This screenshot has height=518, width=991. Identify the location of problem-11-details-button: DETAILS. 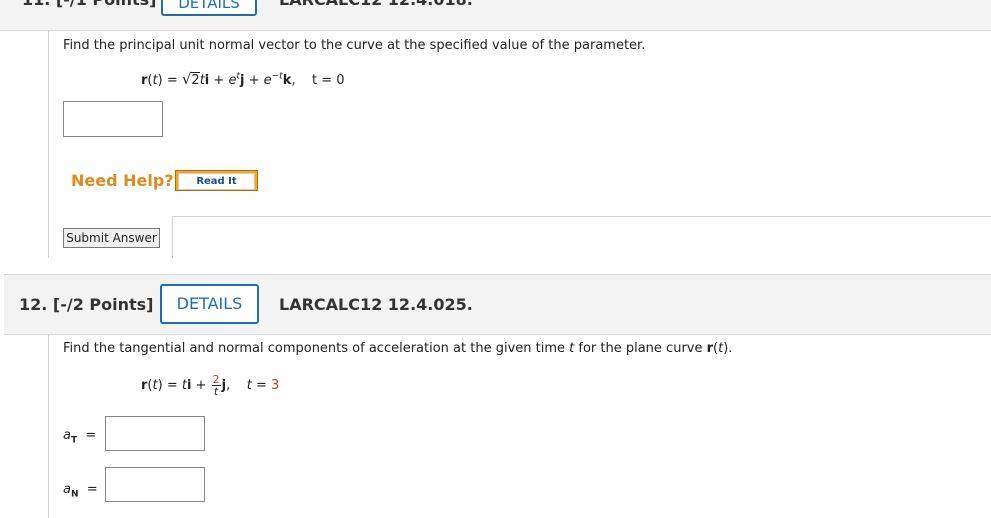
(209, 8).